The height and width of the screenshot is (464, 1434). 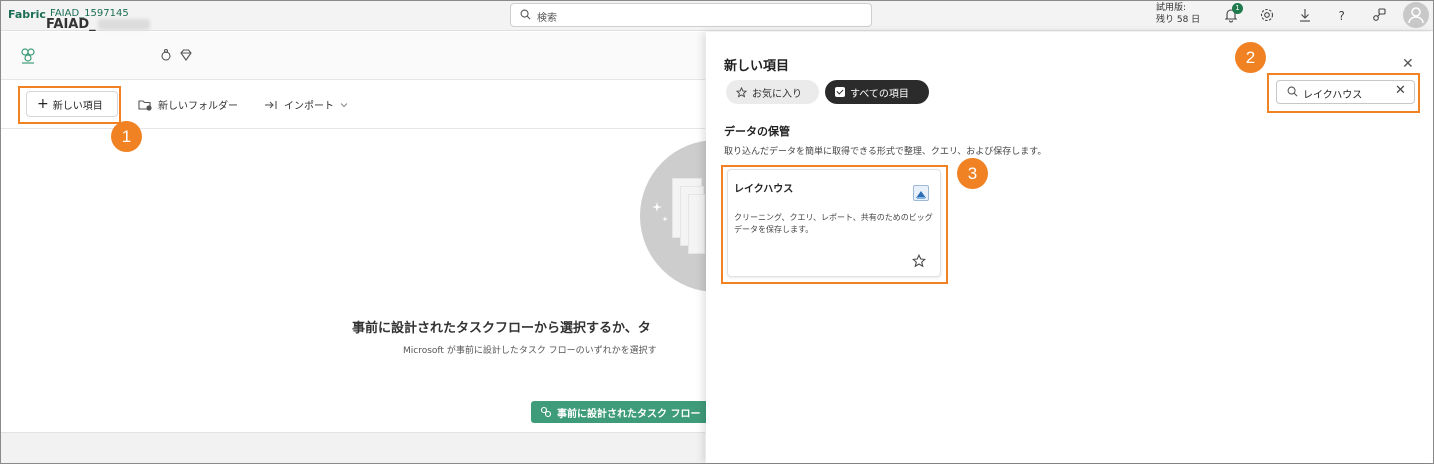 I want to click on filter-all-items-label: すべての項目, so click(x=879, y=94).